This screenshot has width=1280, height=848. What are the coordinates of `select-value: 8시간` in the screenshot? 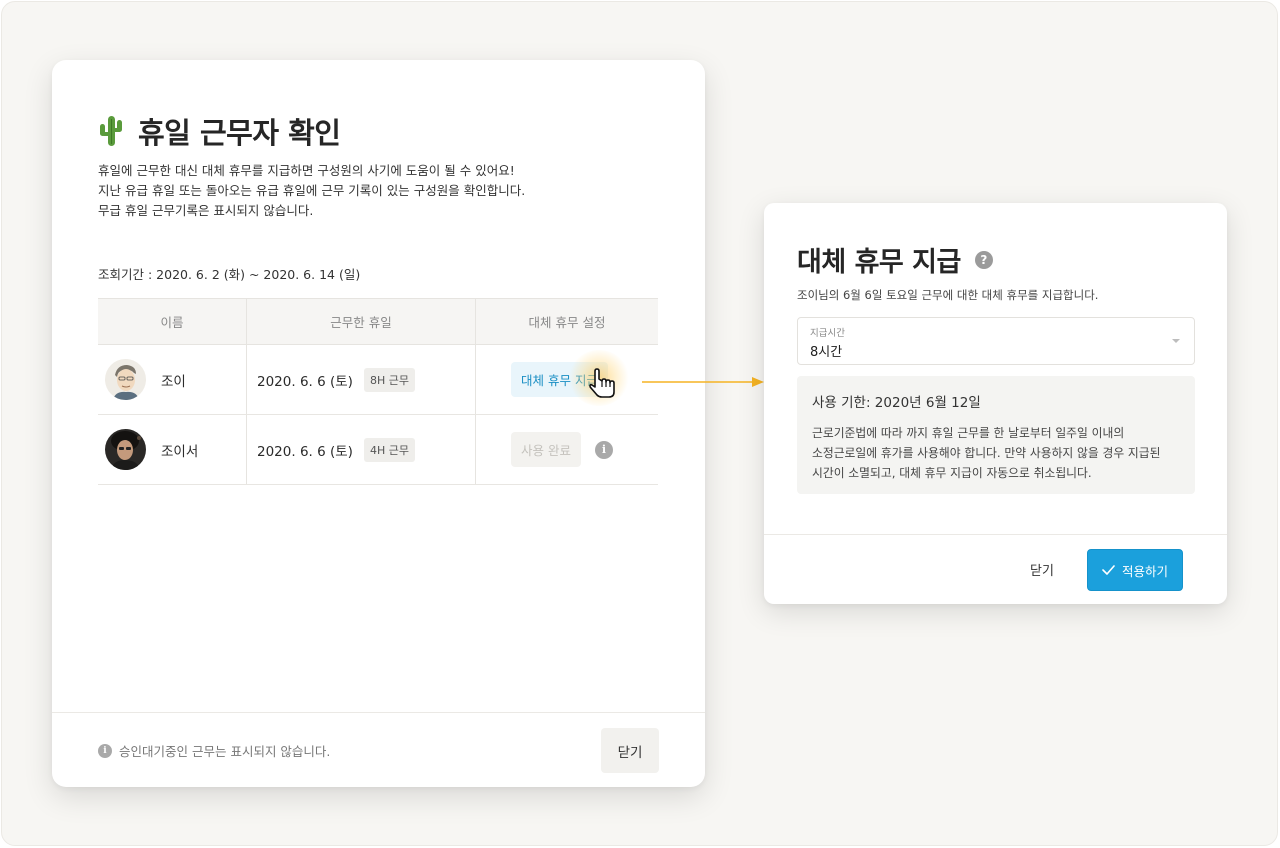 It's located at (826, 352).